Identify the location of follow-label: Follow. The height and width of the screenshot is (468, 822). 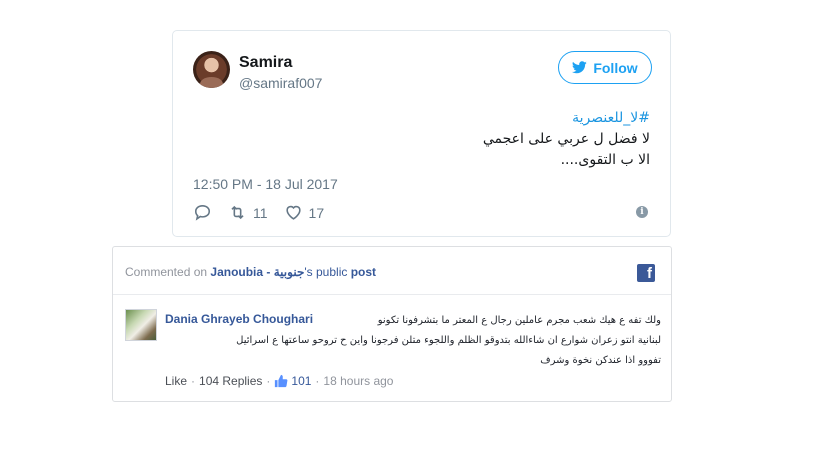
(615, 67).